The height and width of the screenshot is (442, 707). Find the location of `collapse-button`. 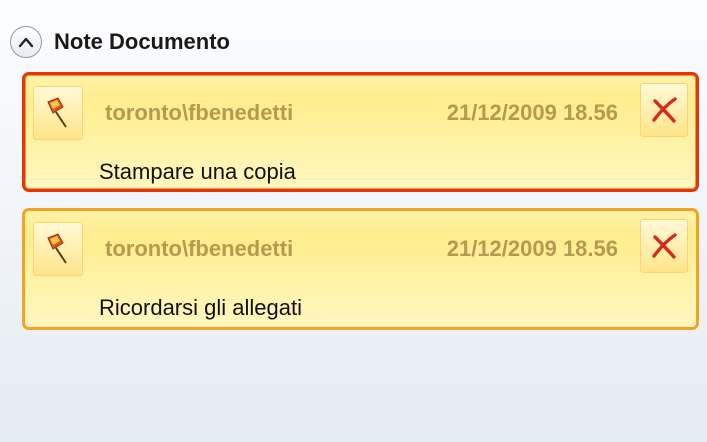

collapse-button is located at coordinates (26, 42).